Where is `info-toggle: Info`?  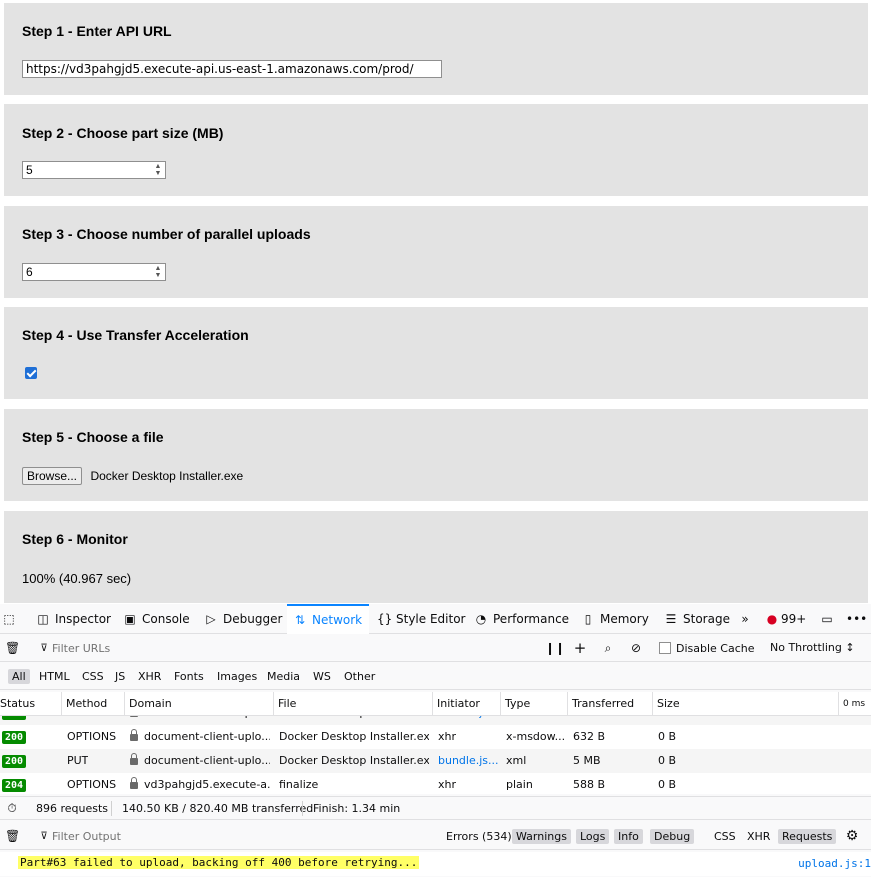
info-toggle: Info is located at coordinates (628, 836).